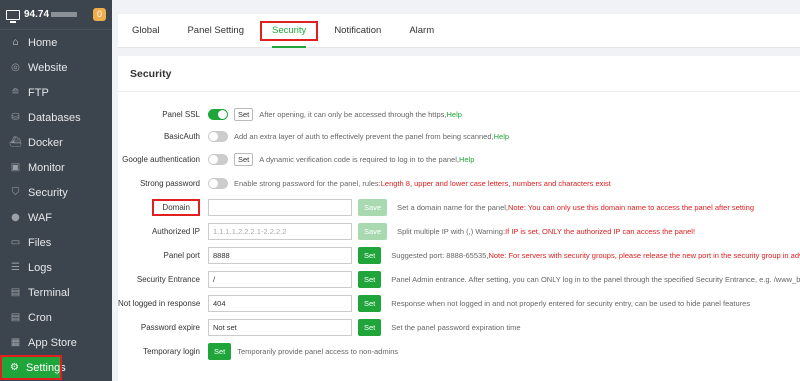  What do you see at coordinates (220, 351) in the screenshot?
I see `temporary-login-set-button: Set` at bounding box center [220, 351].